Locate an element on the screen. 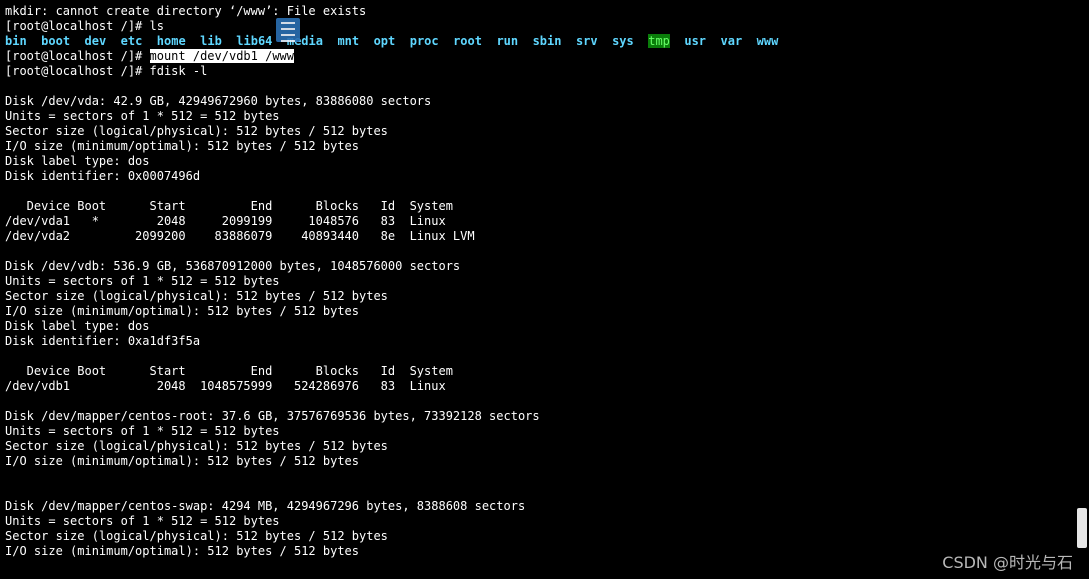 This screenshot has width=1089, height=579. ls-entry-tmp: tmp is located at coordinates (659, 41).